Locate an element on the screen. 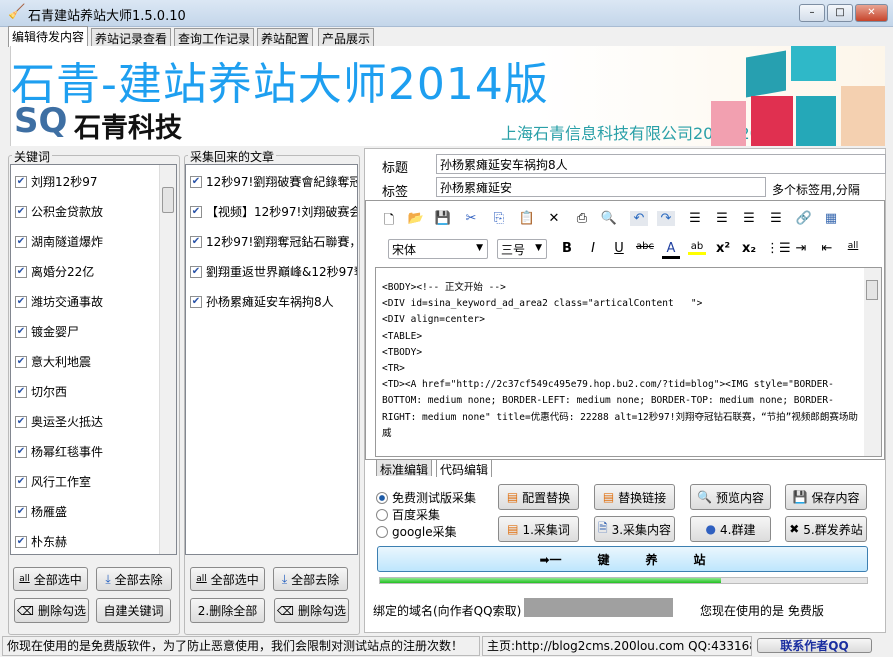  superscript-icon: x² is located at coordinates (723, 248).